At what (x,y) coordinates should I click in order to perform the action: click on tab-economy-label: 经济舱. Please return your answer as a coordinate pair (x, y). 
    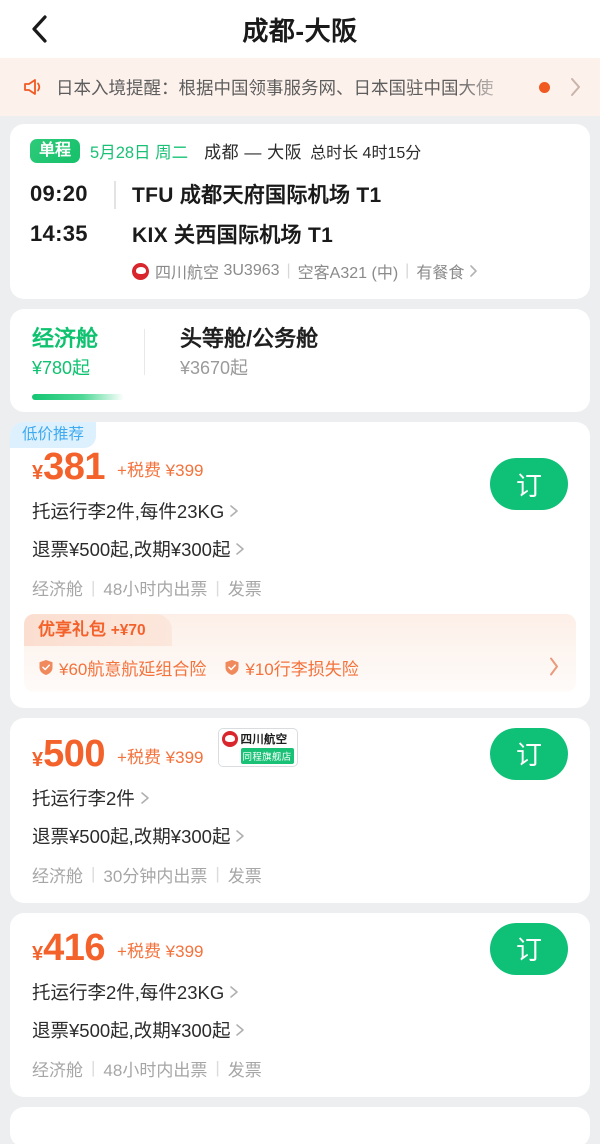
    Looking at the image, I should click on (65, 338).